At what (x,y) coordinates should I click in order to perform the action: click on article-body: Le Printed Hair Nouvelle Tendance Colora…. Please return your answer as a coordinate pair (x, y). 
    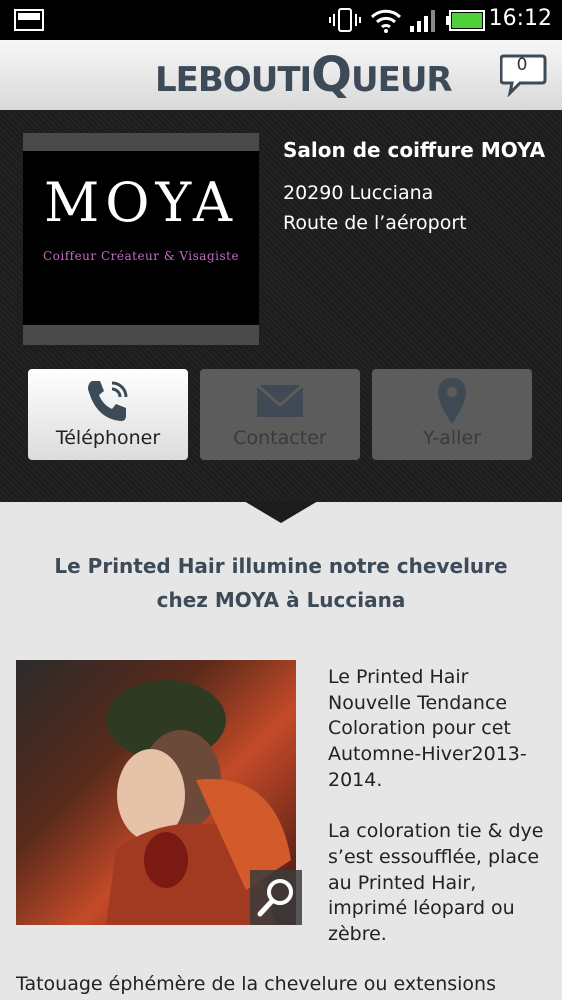
    Looking at the image, I should click on (436, 806).